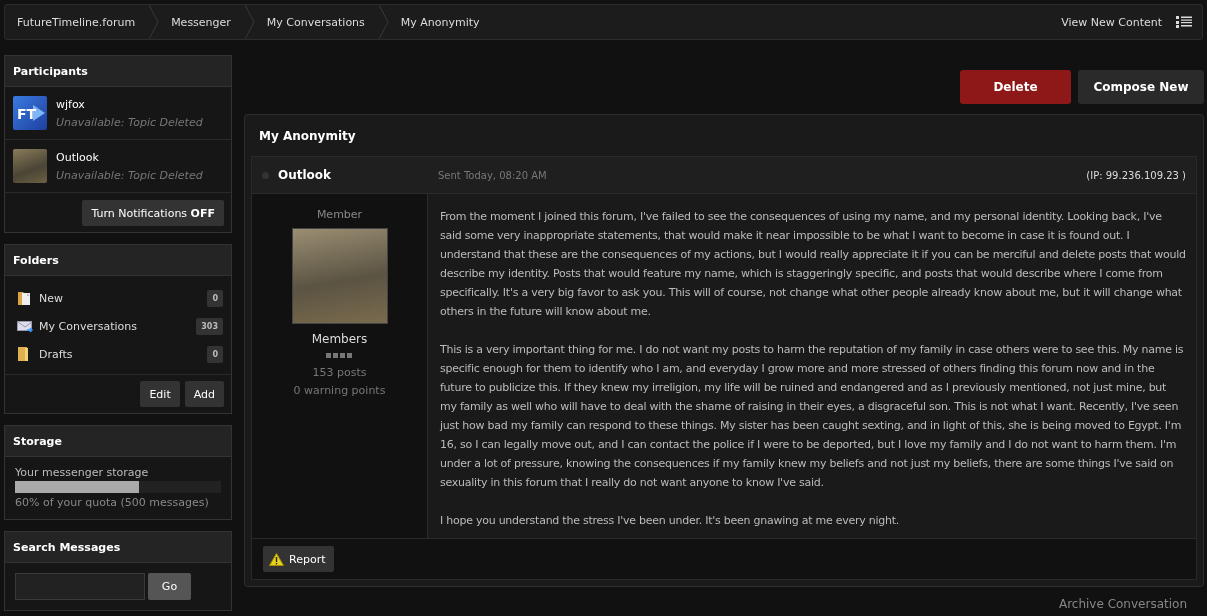 The width and height of the screenshot is (1207, 616). Describe the element at coordinates (1184, 22) in the screenshot. I see `menu-icon` at that location.